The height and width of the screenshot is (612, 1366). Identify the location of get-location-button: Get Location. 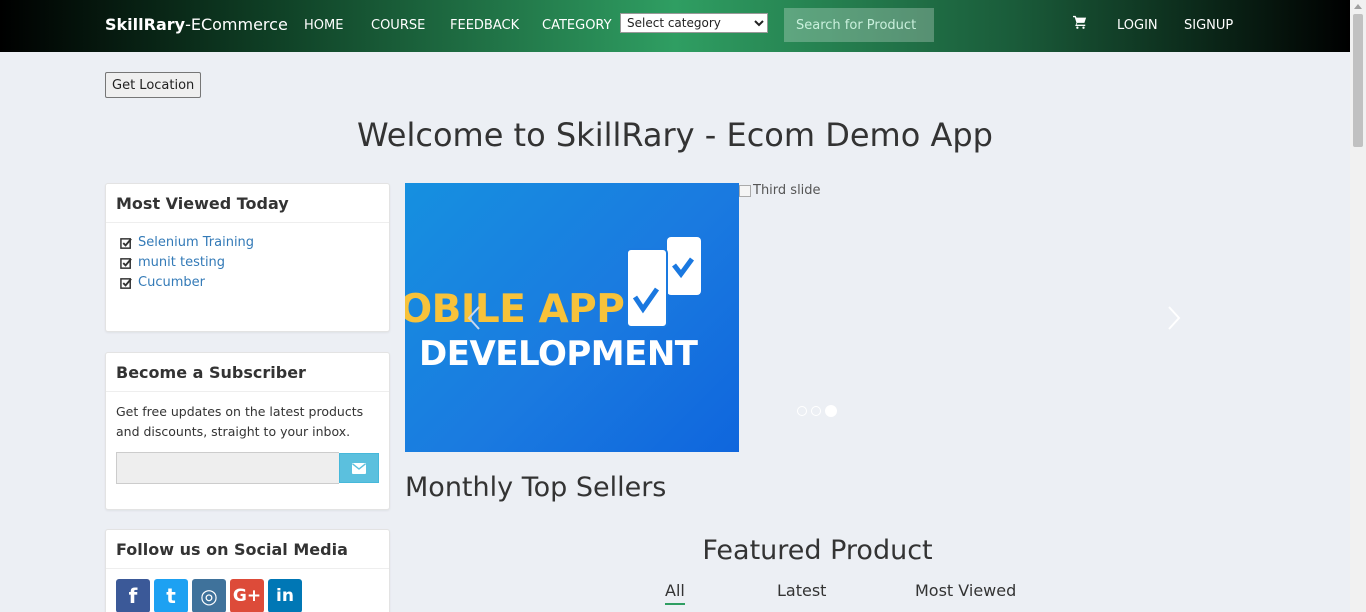
(153, 85).